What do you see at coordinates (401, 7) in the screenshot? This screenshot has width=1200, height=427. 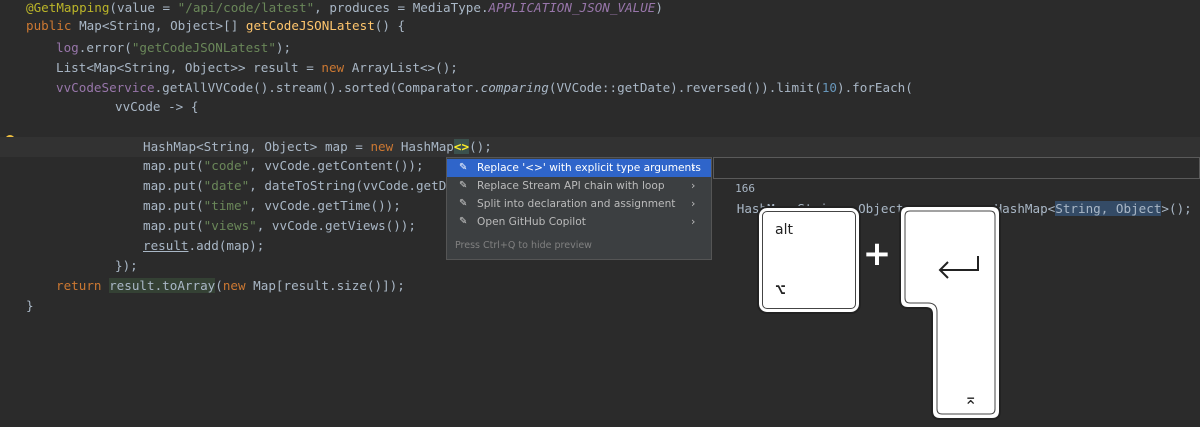 I see `code-token: , produces = MediaType.` at bounding box center [401, 7].